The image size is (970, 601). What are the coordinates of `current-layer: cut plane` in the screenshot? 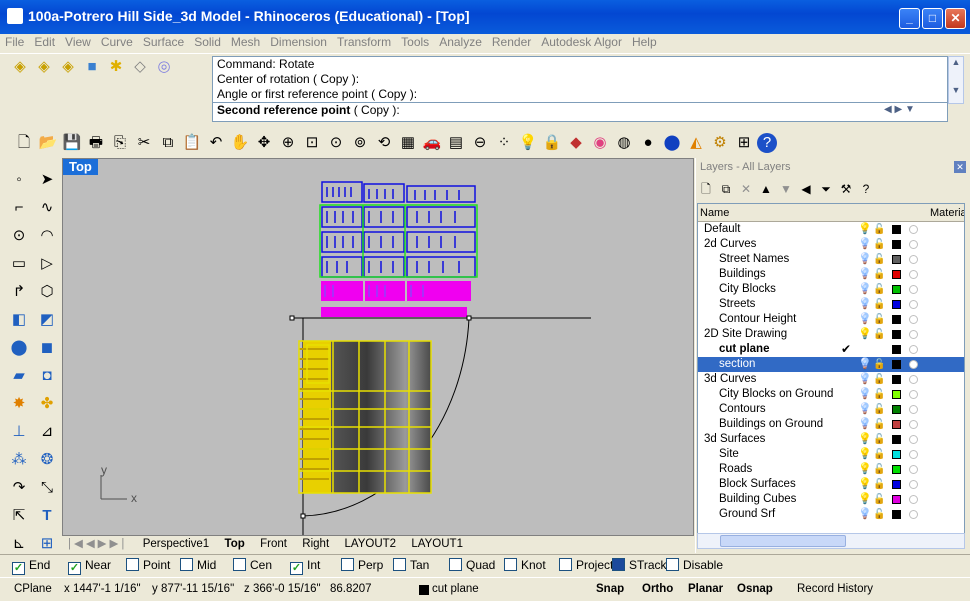 It's located at (455, 589).